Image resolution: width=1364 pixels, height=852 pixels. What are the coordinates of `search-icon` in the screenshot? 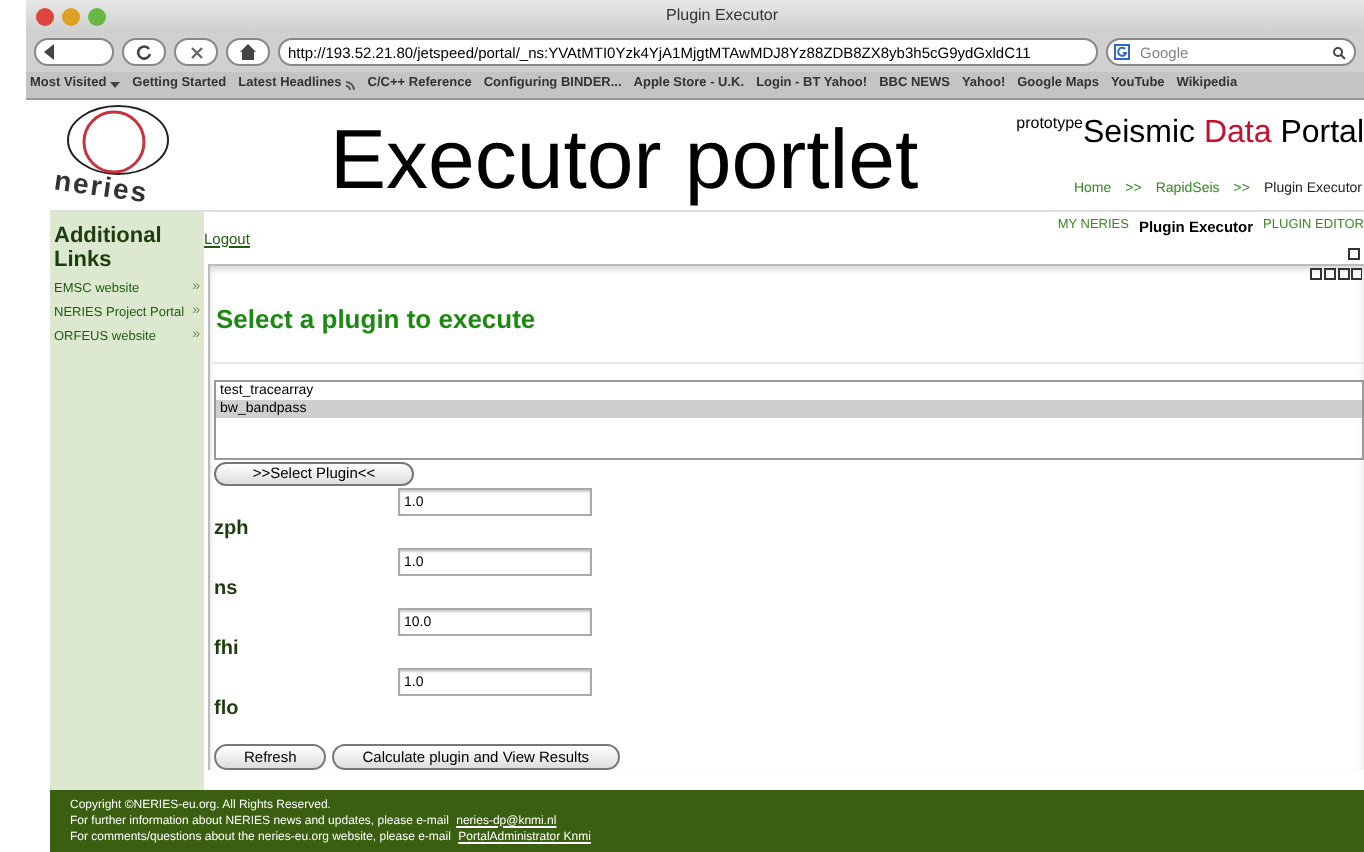 It's located at (1339, 53).